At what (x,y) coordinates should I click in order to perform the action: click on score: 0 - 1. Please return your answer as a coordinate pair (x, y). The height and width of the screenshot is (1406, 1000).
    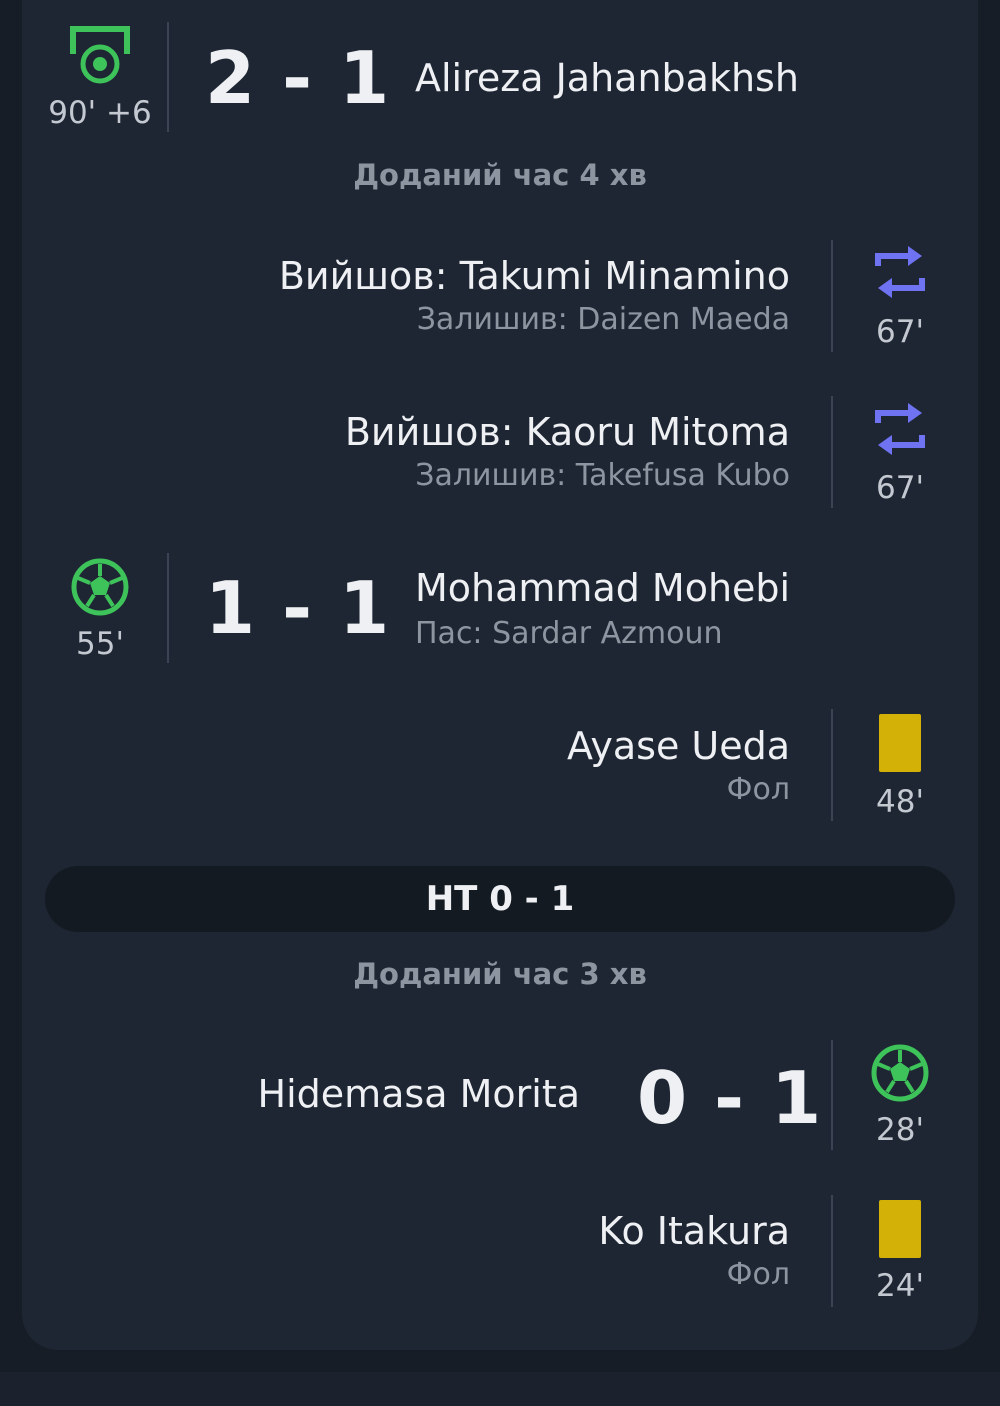
    Looking at the image, I should click on (730, 1098).